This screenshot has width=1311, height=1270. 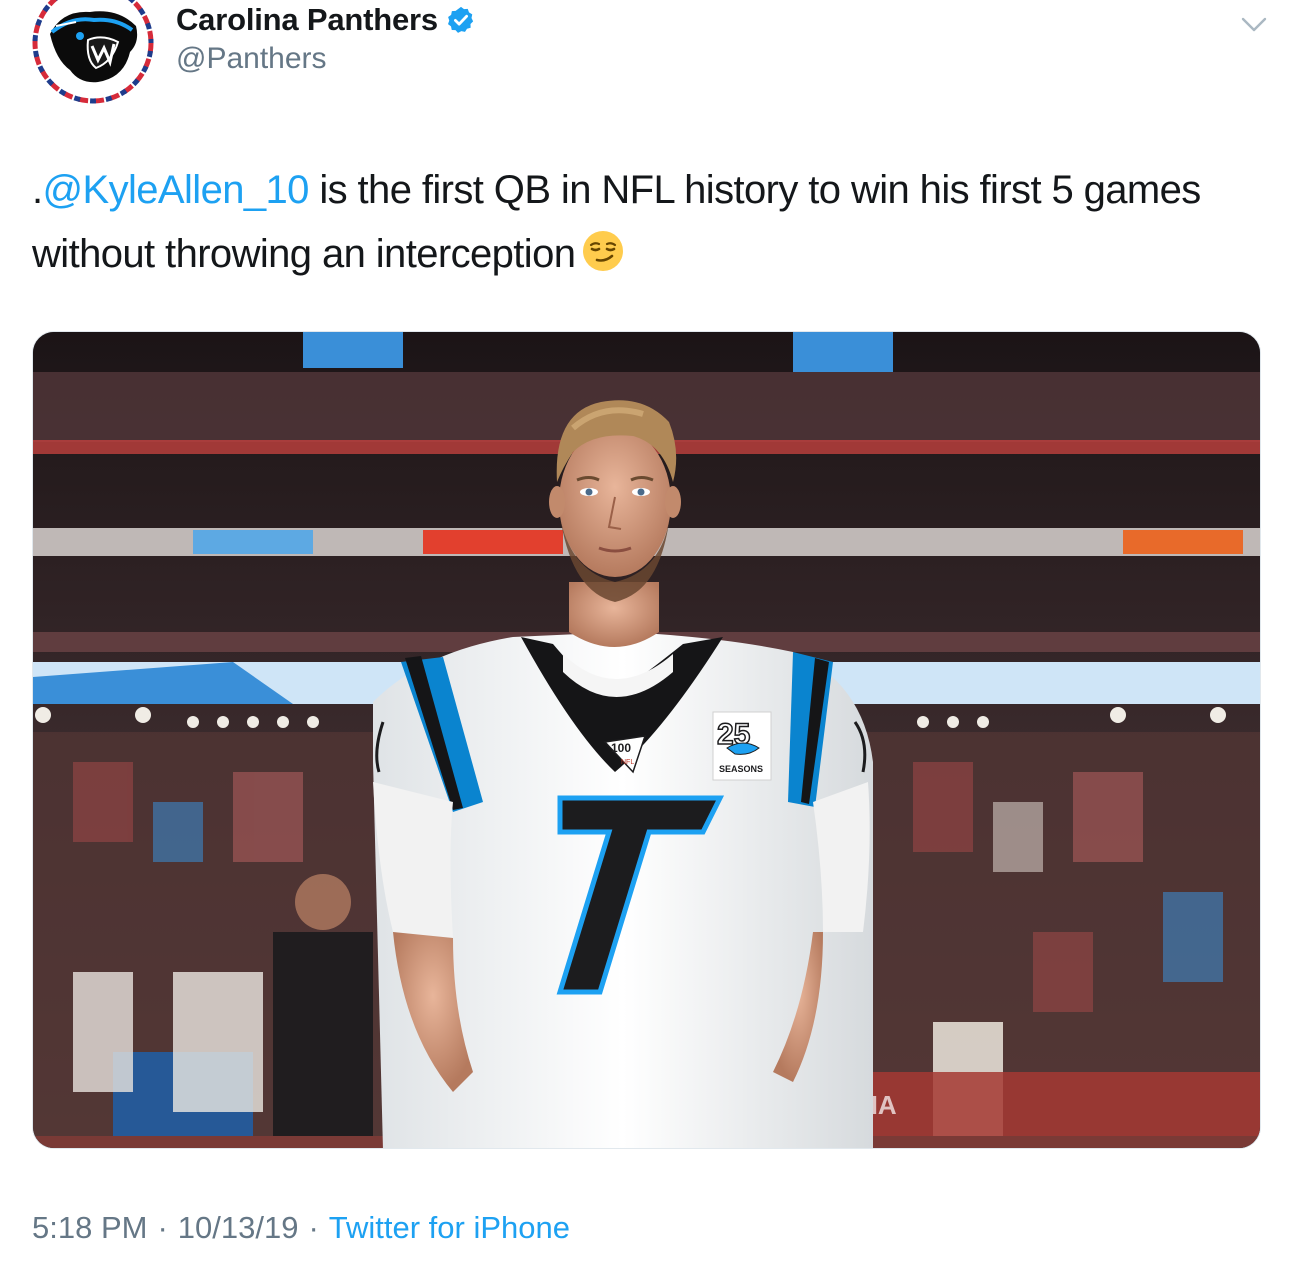 What do you see at coordinates (655, 55) in the screenshot?
I see `tweet-header: Carolina Panthers @Panthers` at bounding box center [655, 55].